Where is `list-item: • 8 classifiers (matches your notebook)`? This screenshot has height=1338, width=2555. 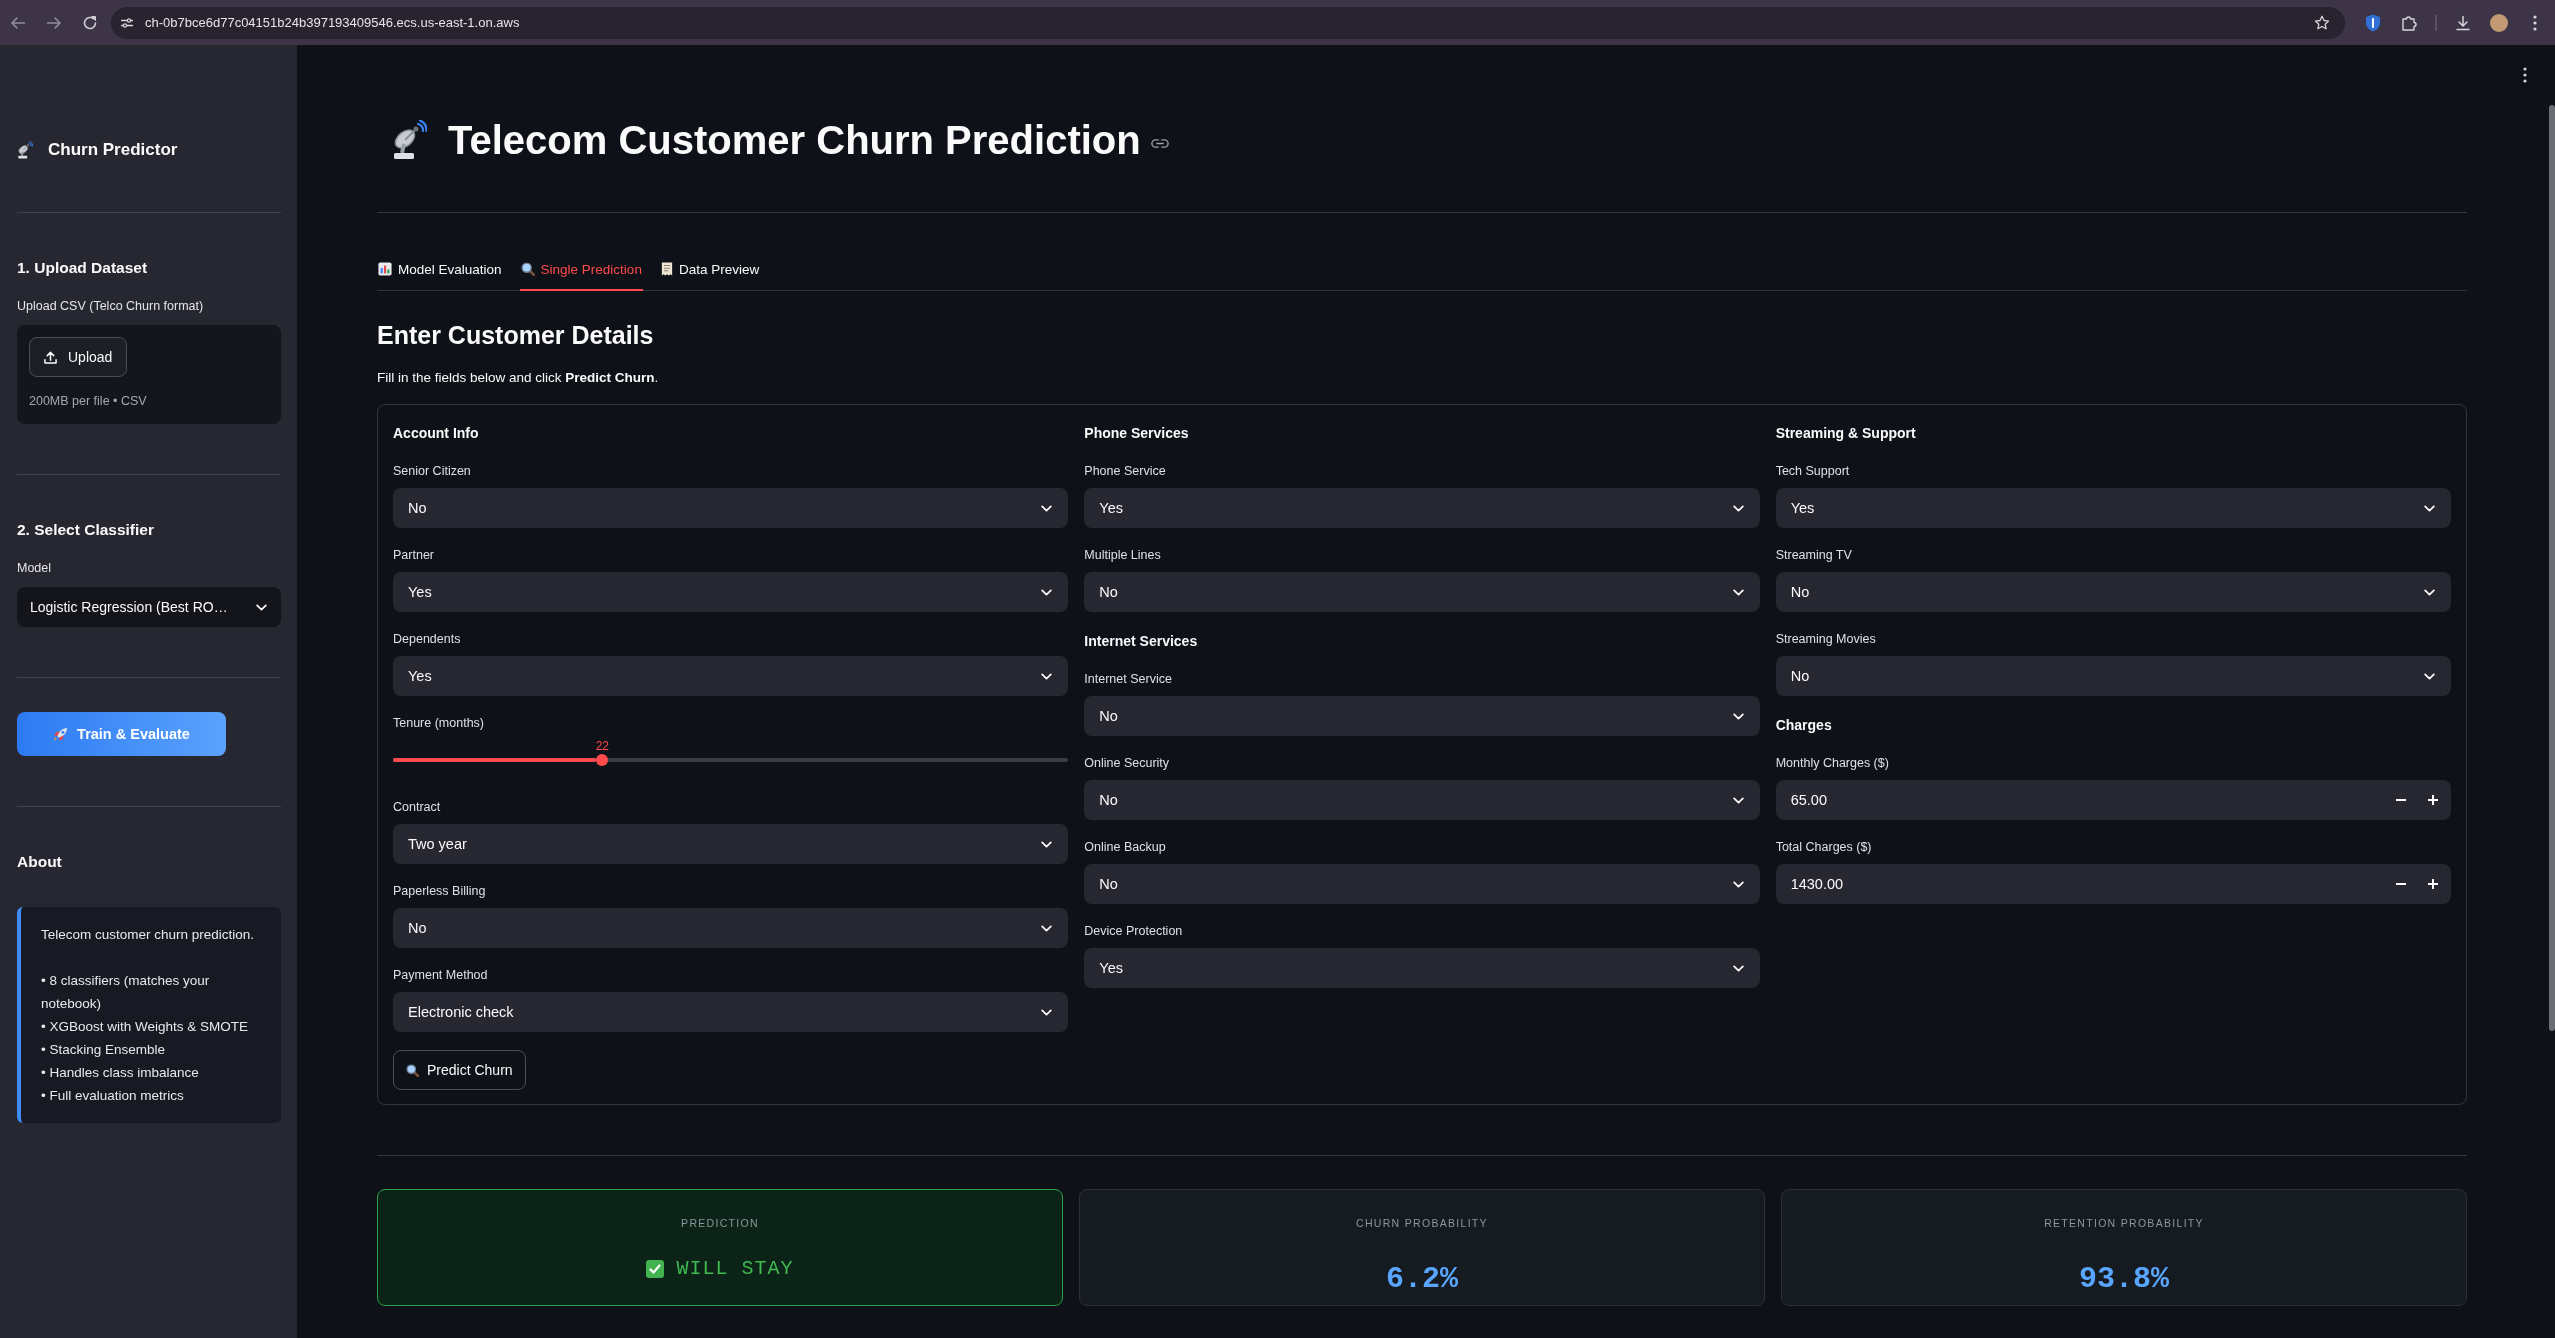 list-item: • 8 classifiers (matches your notebook) is located at coordinates (126, 992).